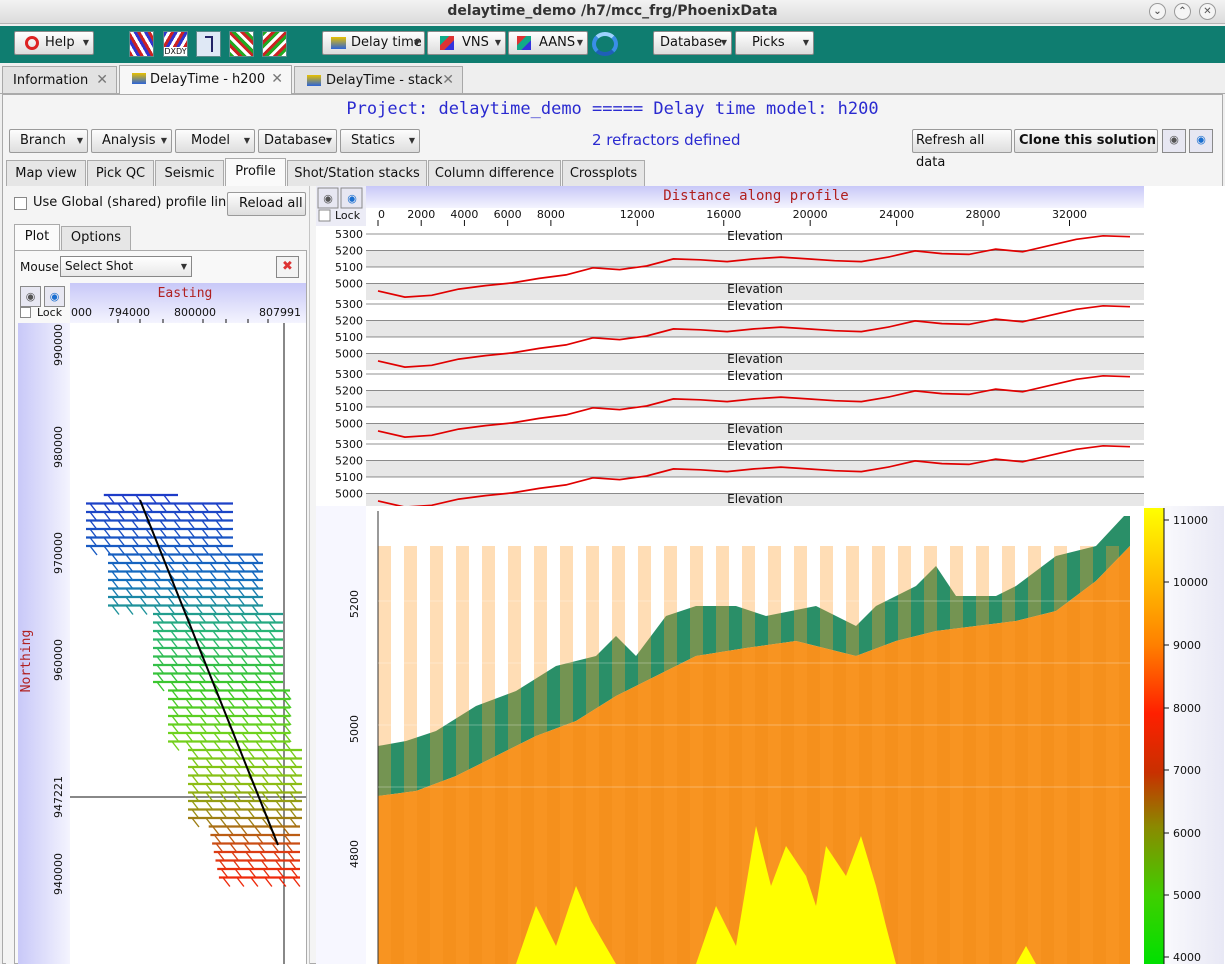  What do you see at coordinates (205, 79) in the screenshot?
I see `tab-delaytime-h200: DelayTime - h200 ✕` at bounding box center [205, 79].